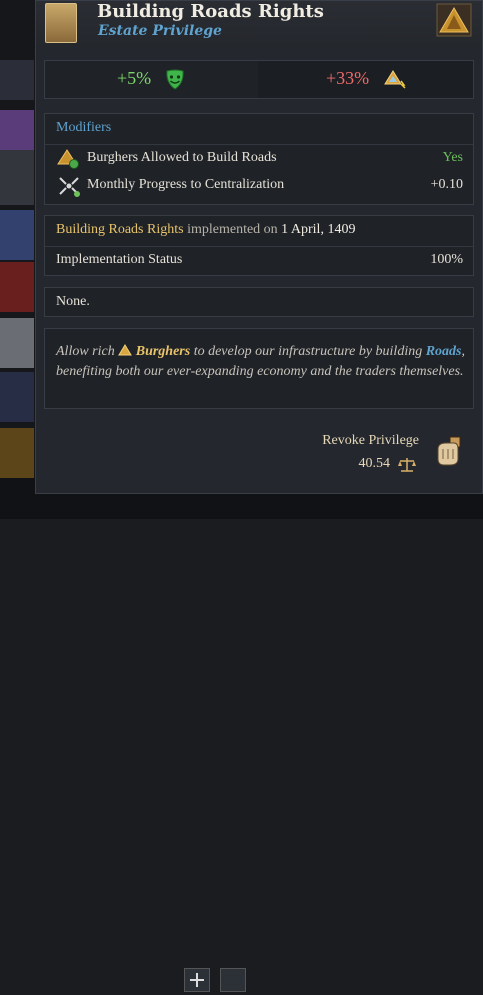 This screenshot has width=483, height=995. I want to click on influence-impact: +33%, so click(348, 78).